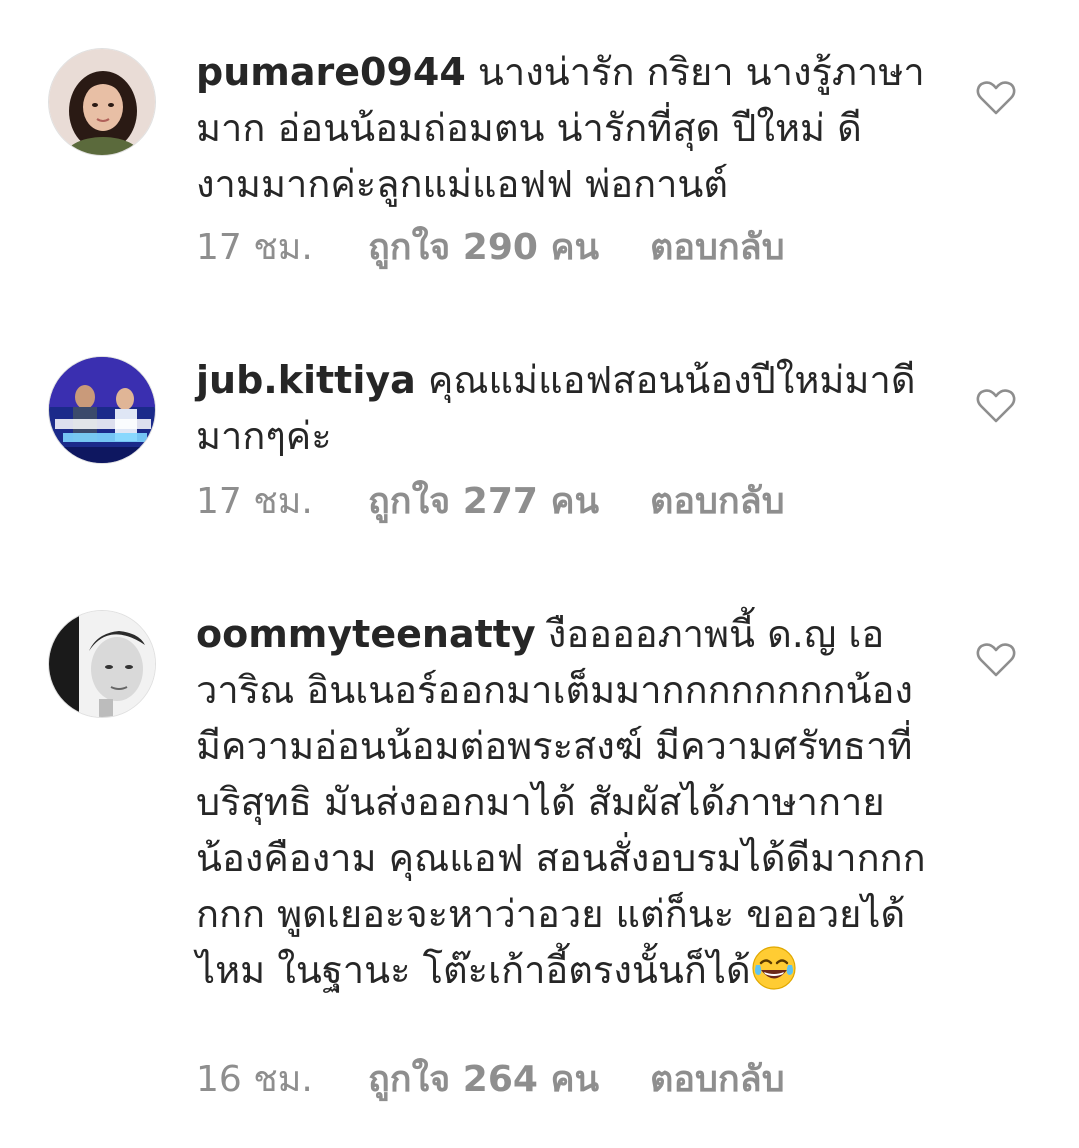  I want to click on comment-time: 16 ชม., so click(254, 1079).